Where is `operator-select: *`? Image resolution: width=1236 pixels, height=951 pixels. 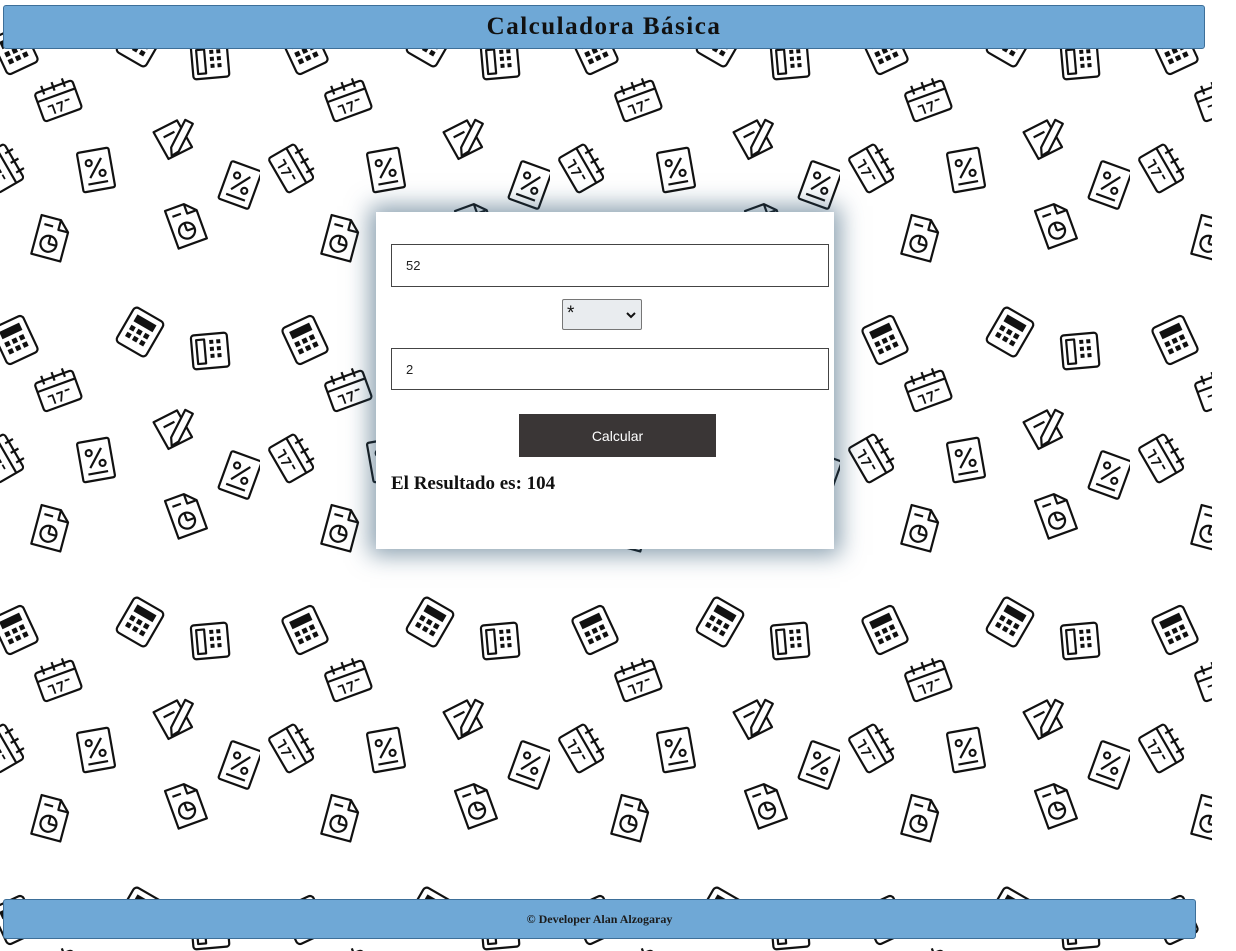
operator-select: * is located at coordinates (602, 314).